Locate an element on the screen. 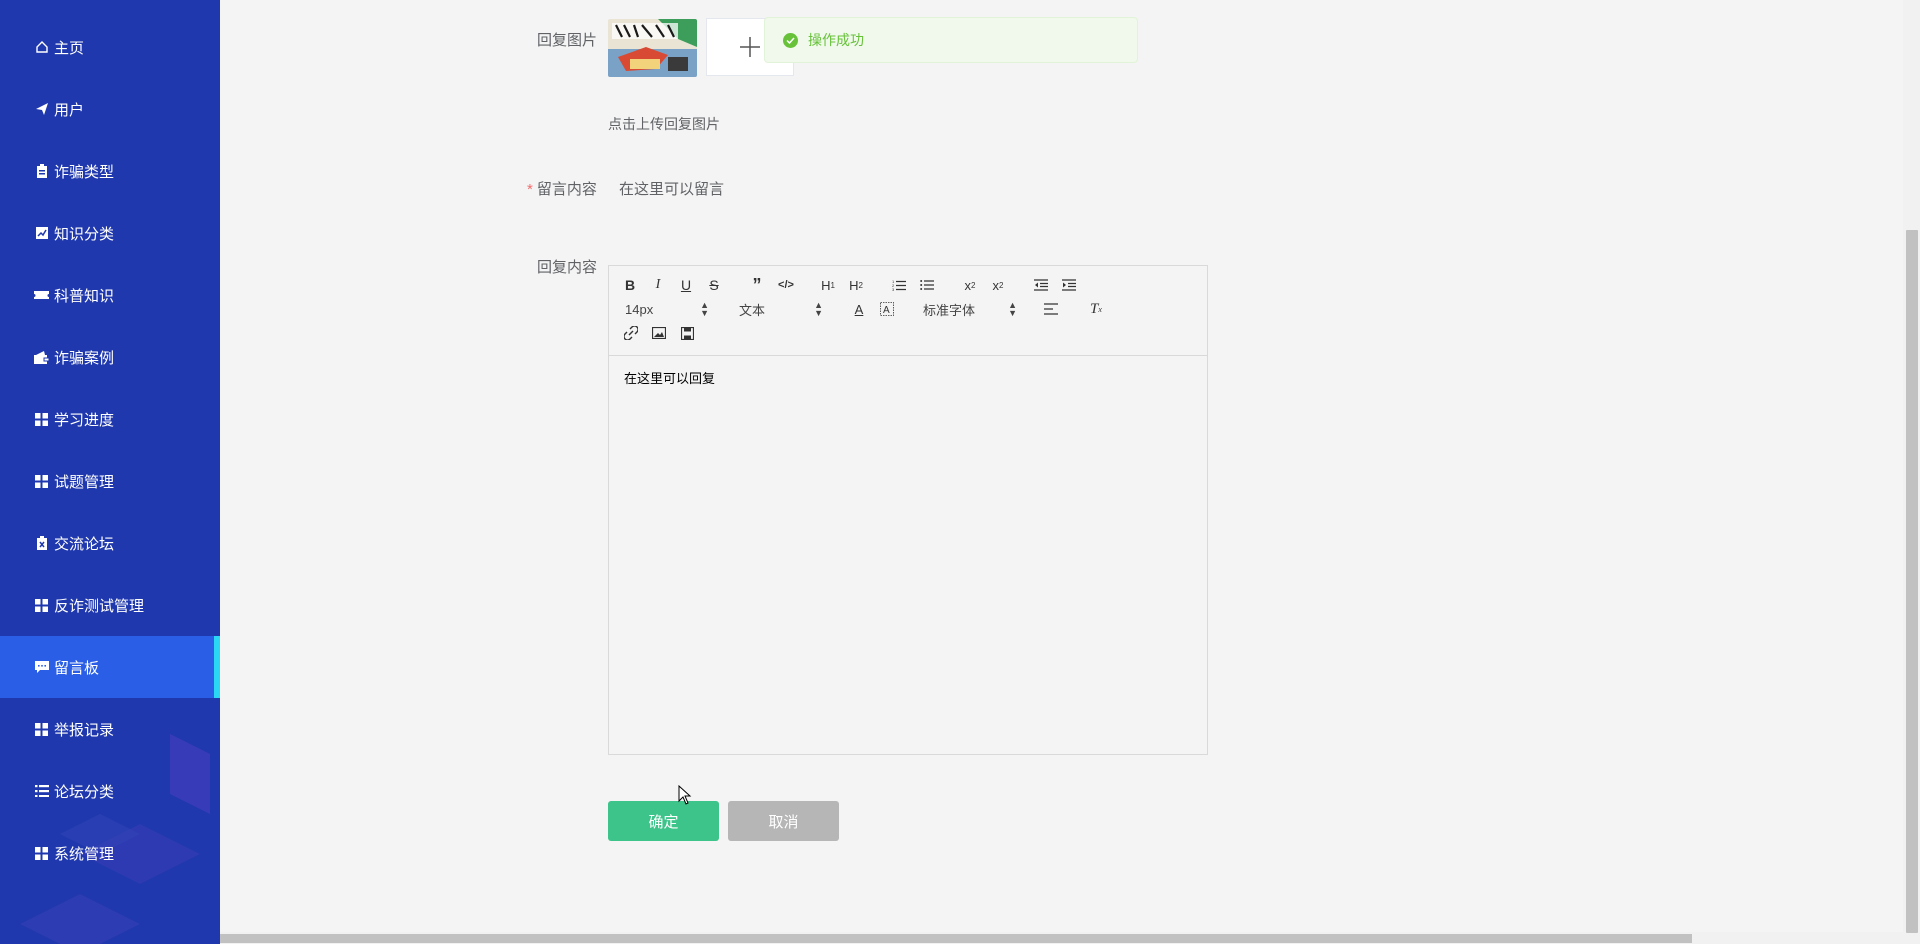 This screenshot has height=944, width=1920. sidebar-item-fraud-types: 诈骗类型 is located at coordinates (110, 171).